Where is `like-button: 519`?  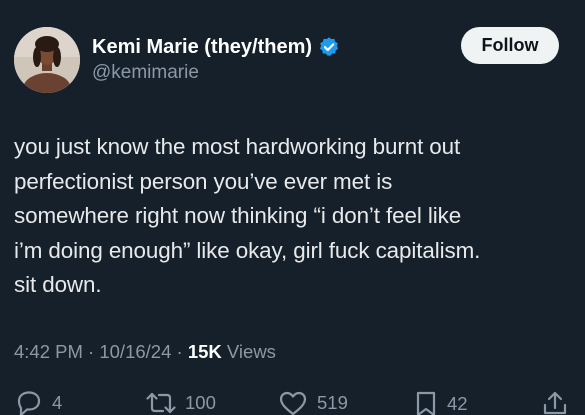 like-button: 519 is located at coordinates (313, 402).